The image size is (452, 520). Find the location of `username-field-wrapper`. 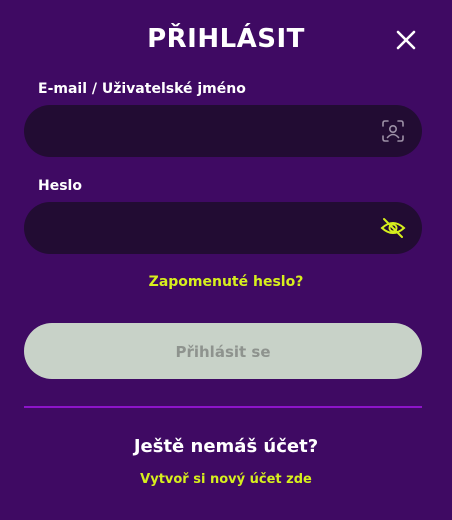

username-field-wrapper is located at coordinates (223, 131).